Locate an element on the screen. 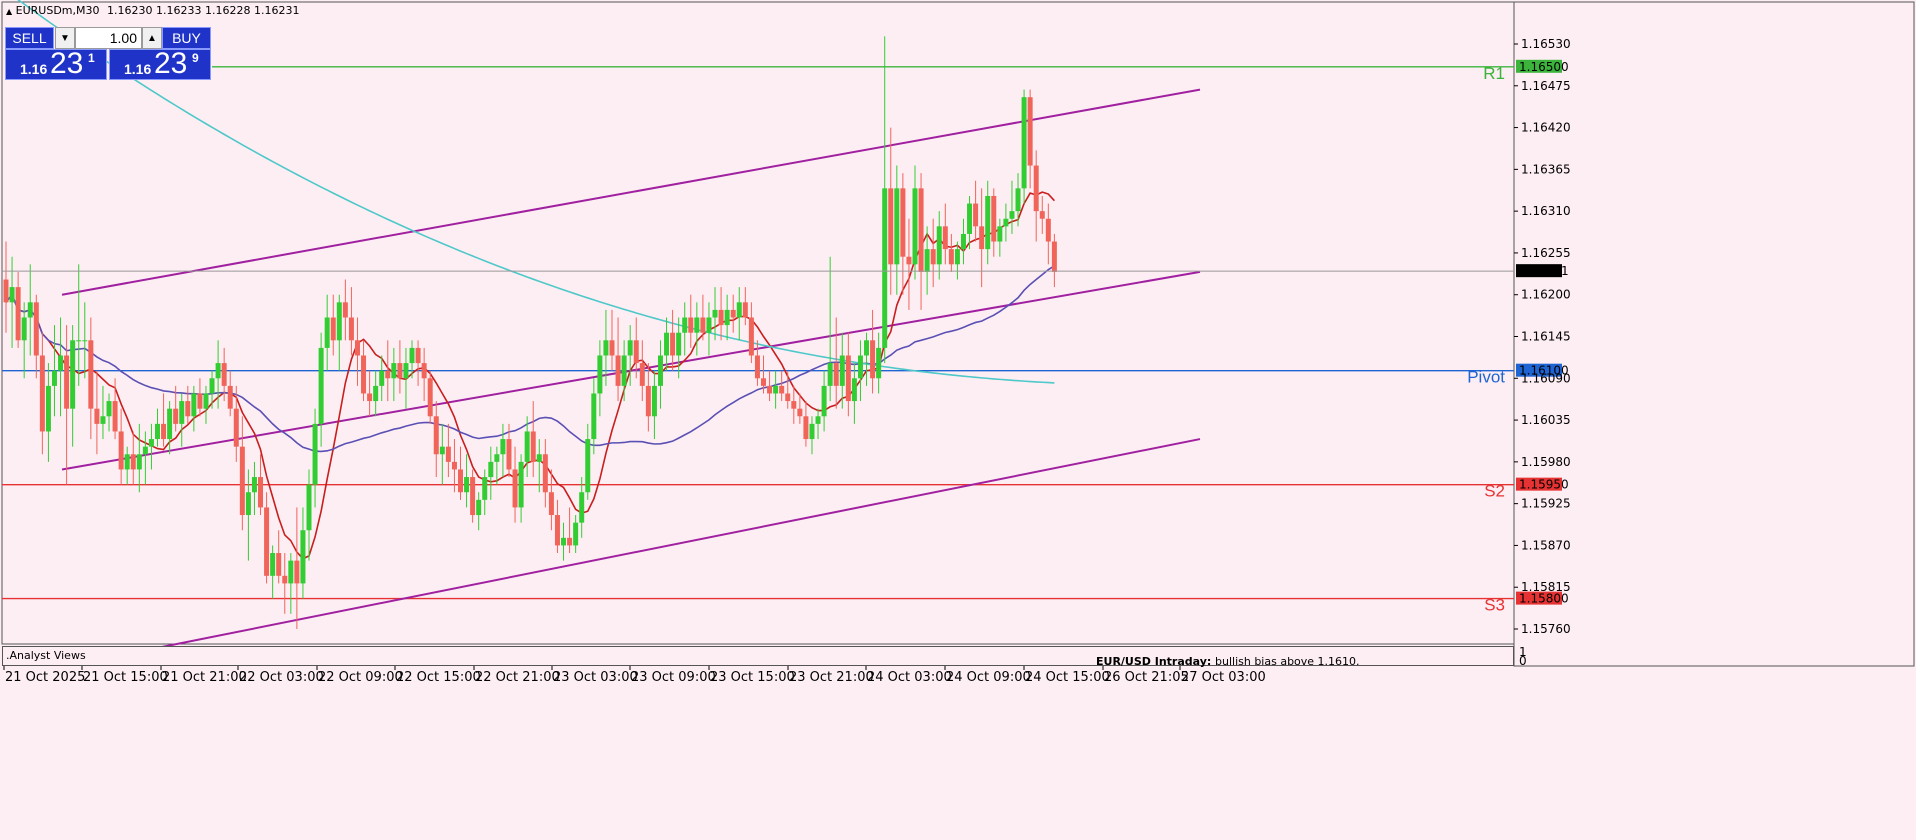  sell-price-base: 1.16 is located at coordinates (34, 69).